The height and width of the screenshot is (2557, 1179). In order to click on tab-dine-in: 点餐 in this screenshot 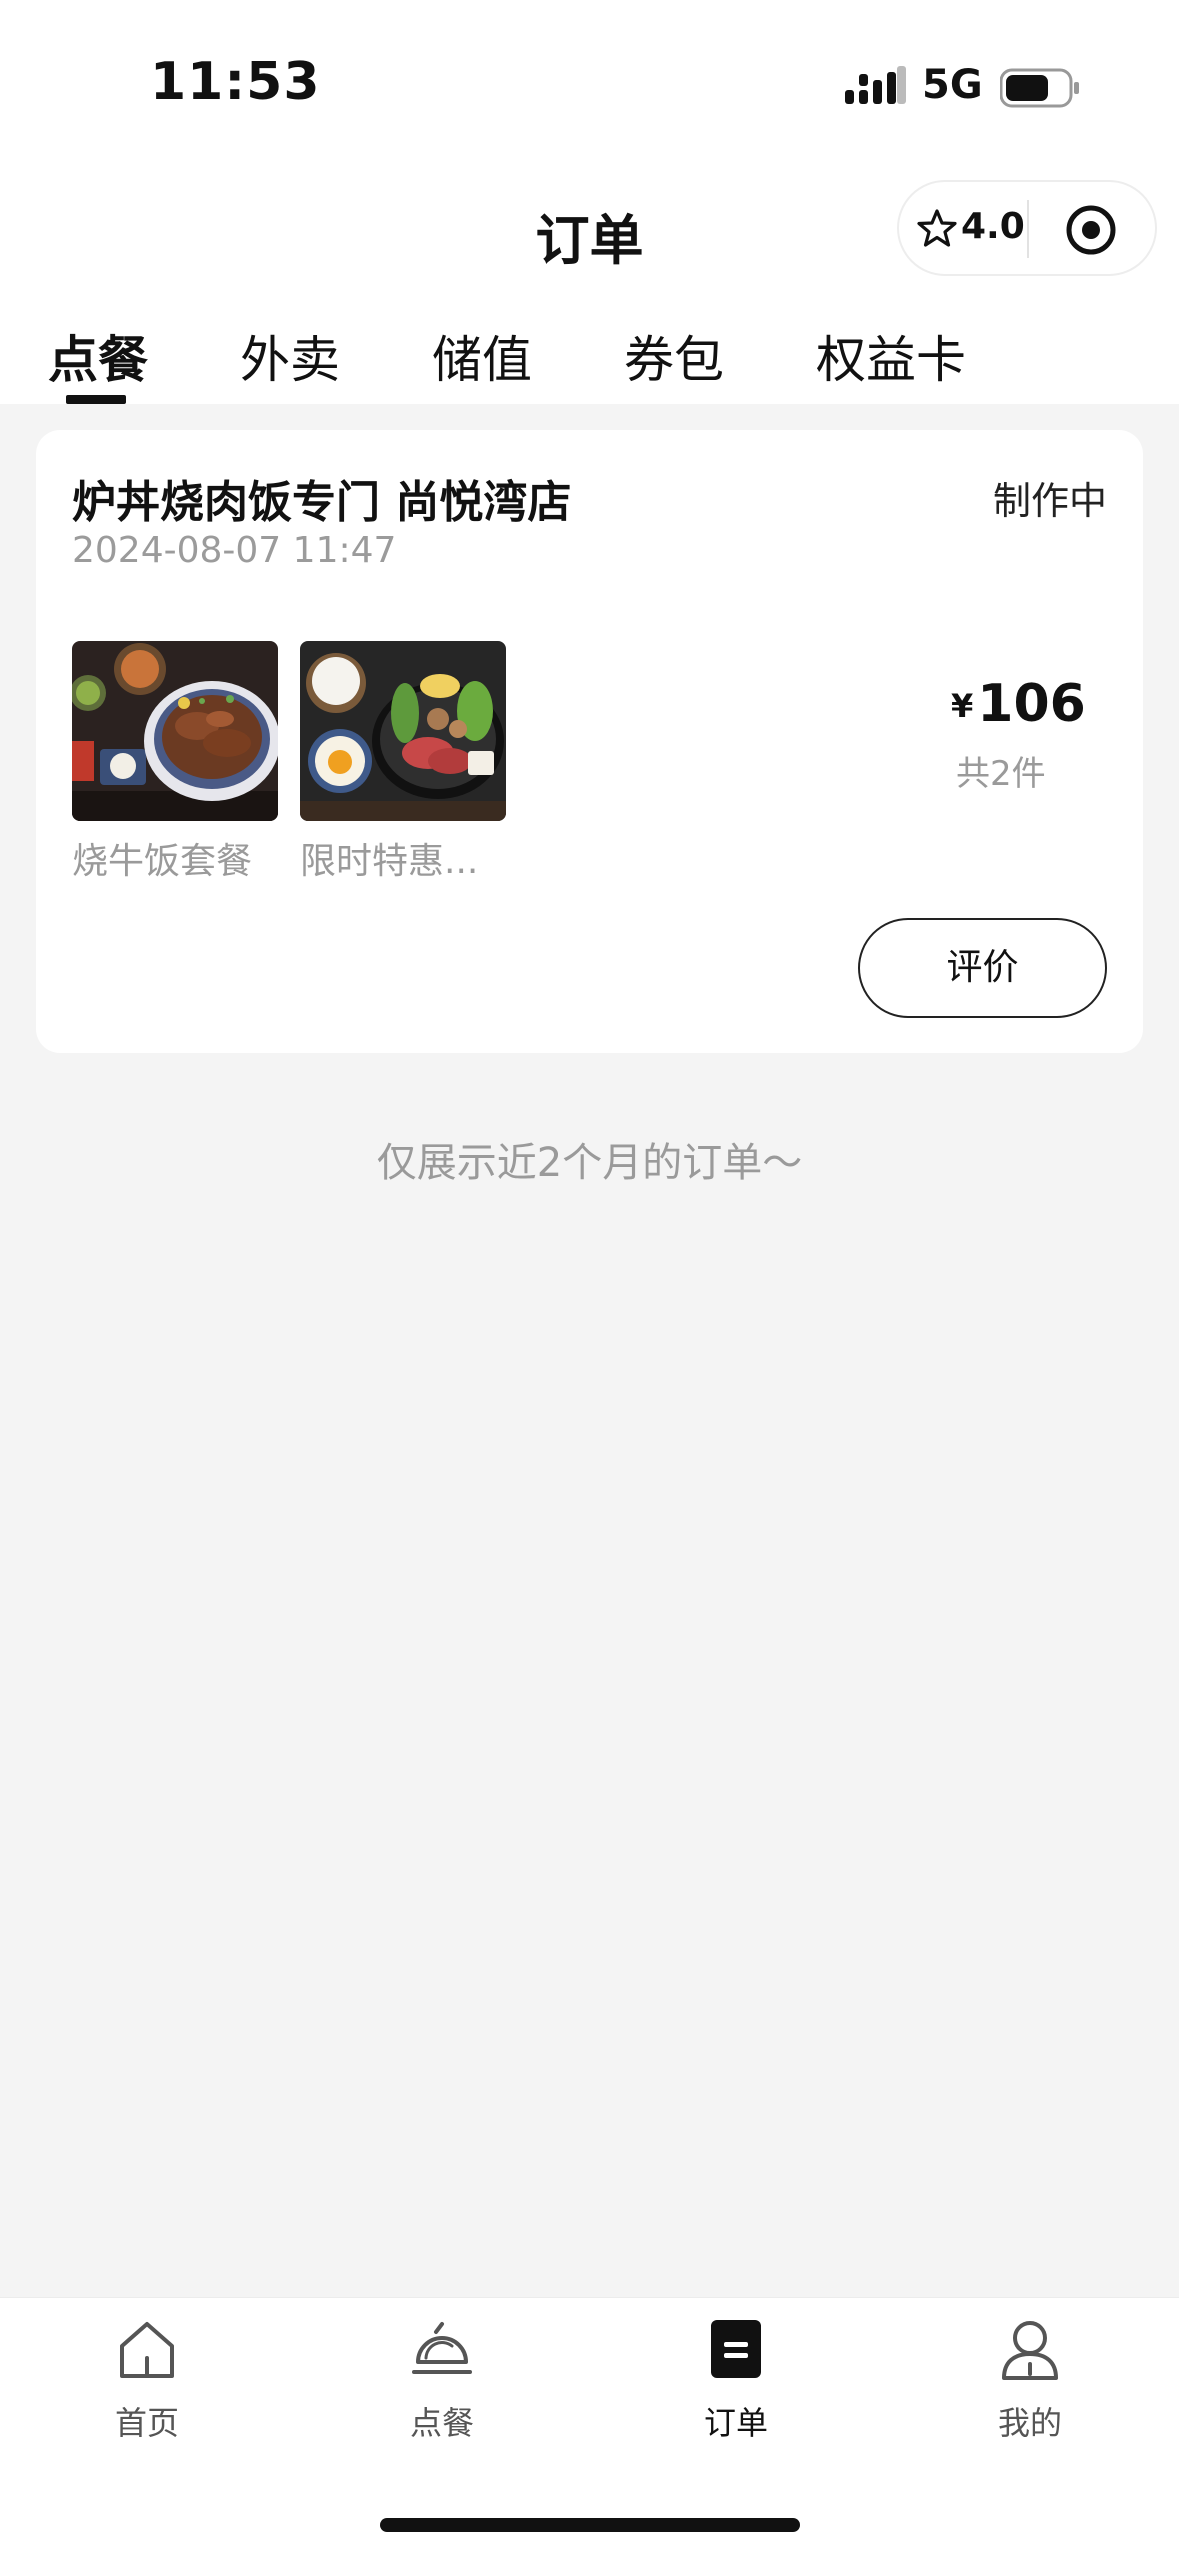, I will do `click(98, 356)`.